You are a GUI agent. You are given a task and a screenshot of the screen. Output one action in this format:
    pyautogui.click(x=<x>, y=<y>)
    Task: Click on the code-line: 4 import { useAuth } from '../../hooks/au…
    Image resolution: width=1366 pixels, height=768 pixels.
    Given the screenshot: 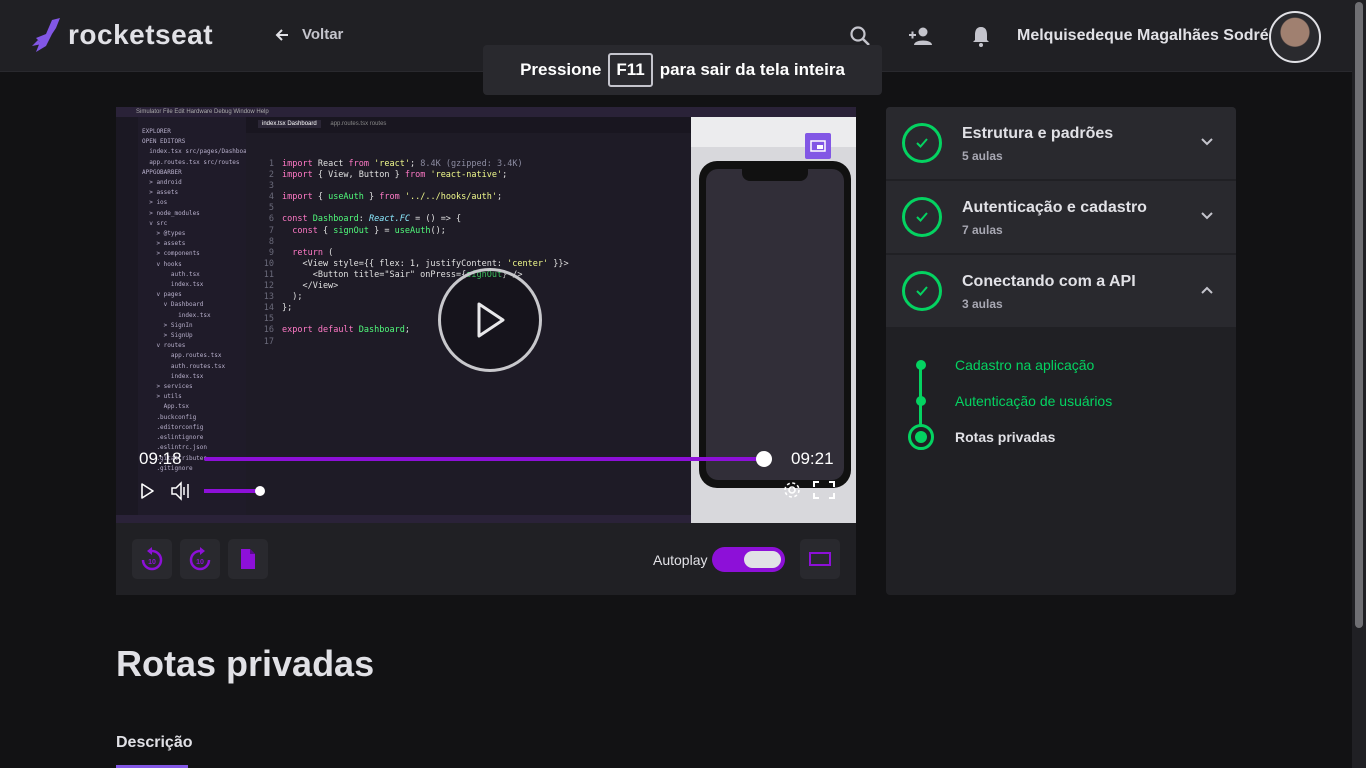 What is the action you would take?
    pyautogui.click(x=385, y=197)
    